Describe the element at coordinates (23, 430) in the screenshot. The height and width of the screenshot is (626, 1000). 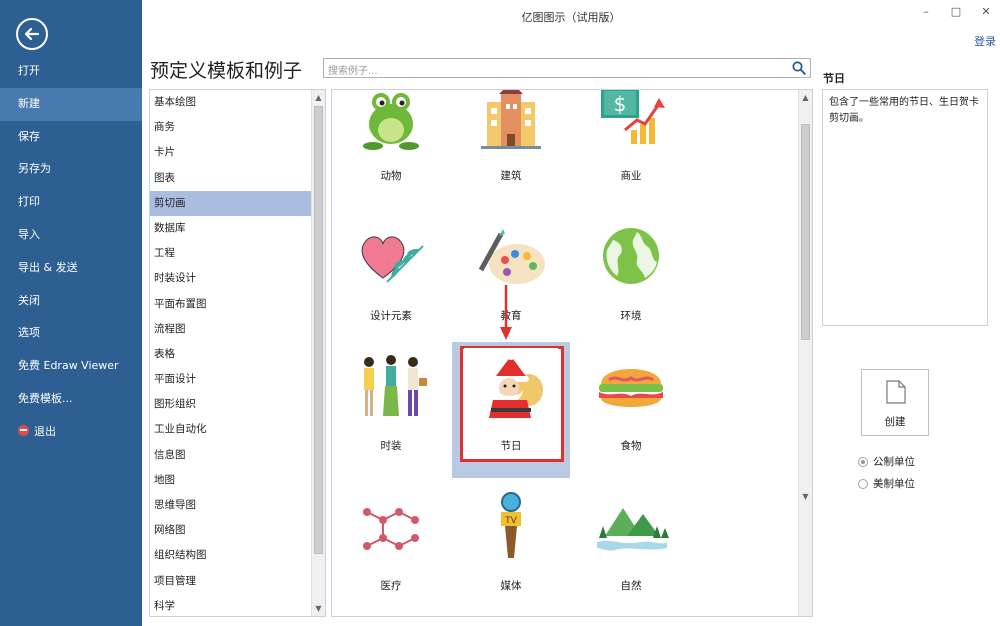
I see `exit-icon` at that location.